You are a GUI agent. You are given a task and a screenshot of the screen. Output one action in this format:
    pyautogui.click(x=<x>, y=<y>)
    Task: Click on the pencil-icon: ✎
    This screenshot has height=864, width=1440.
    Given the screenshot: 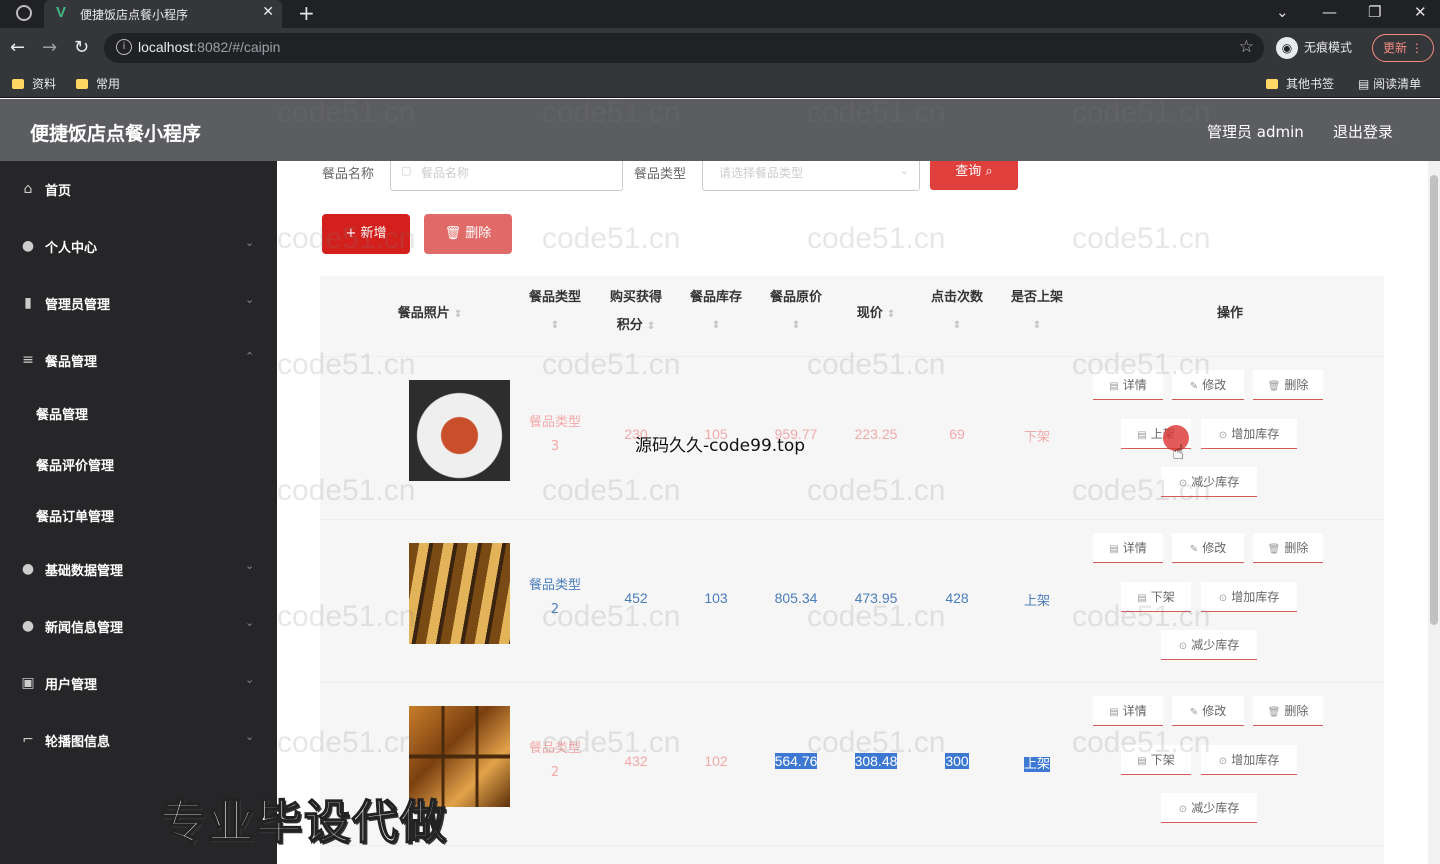 What is the action you would take?
    pyautogui.click(x=1194, y=712)
    